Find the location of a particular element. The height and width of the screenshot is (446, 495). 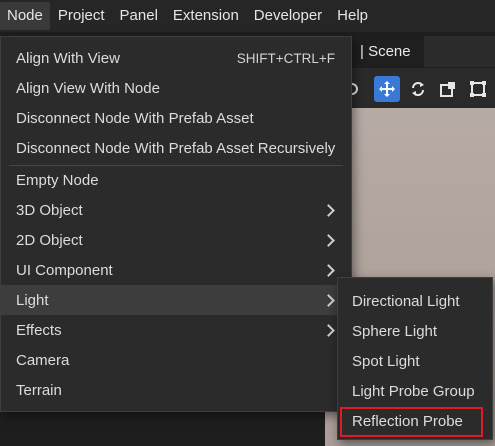

menu-item-label: Disconnect Node With Prefab Asset is located at coordinates (135, 118).